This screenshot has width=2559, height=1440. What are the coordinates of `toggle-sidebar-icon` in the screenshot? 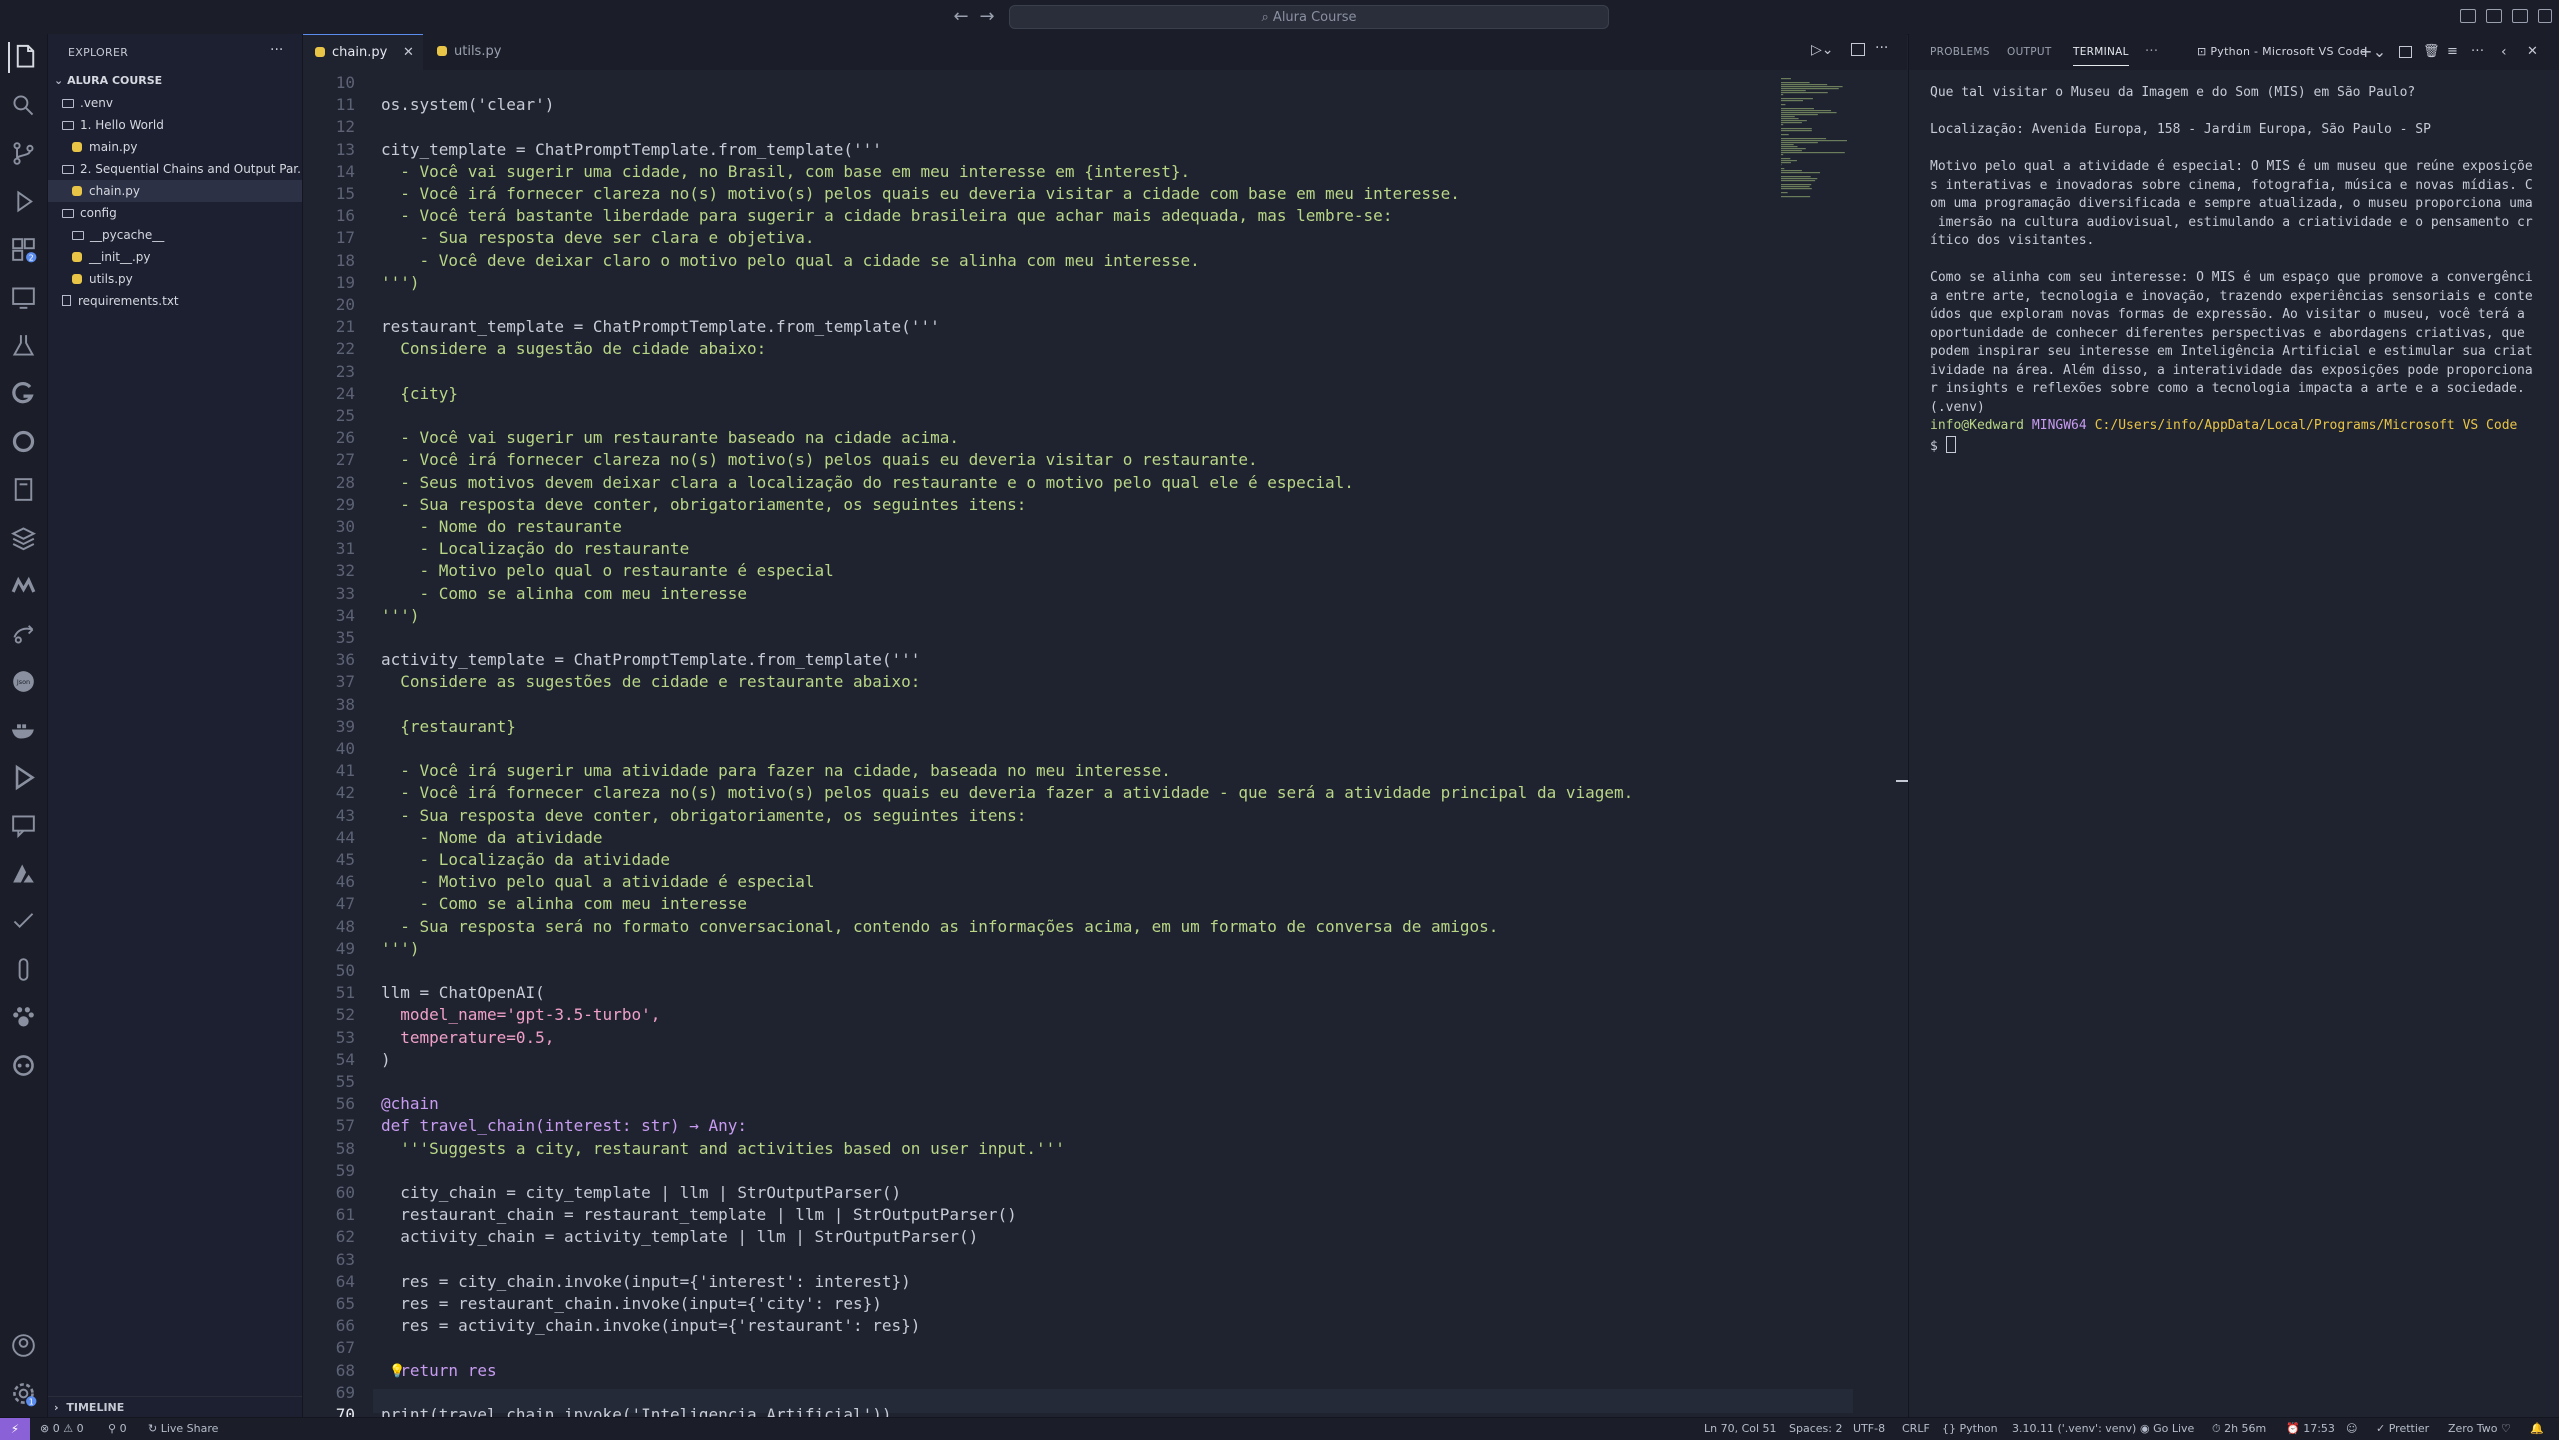 It's located at (2468, 16).